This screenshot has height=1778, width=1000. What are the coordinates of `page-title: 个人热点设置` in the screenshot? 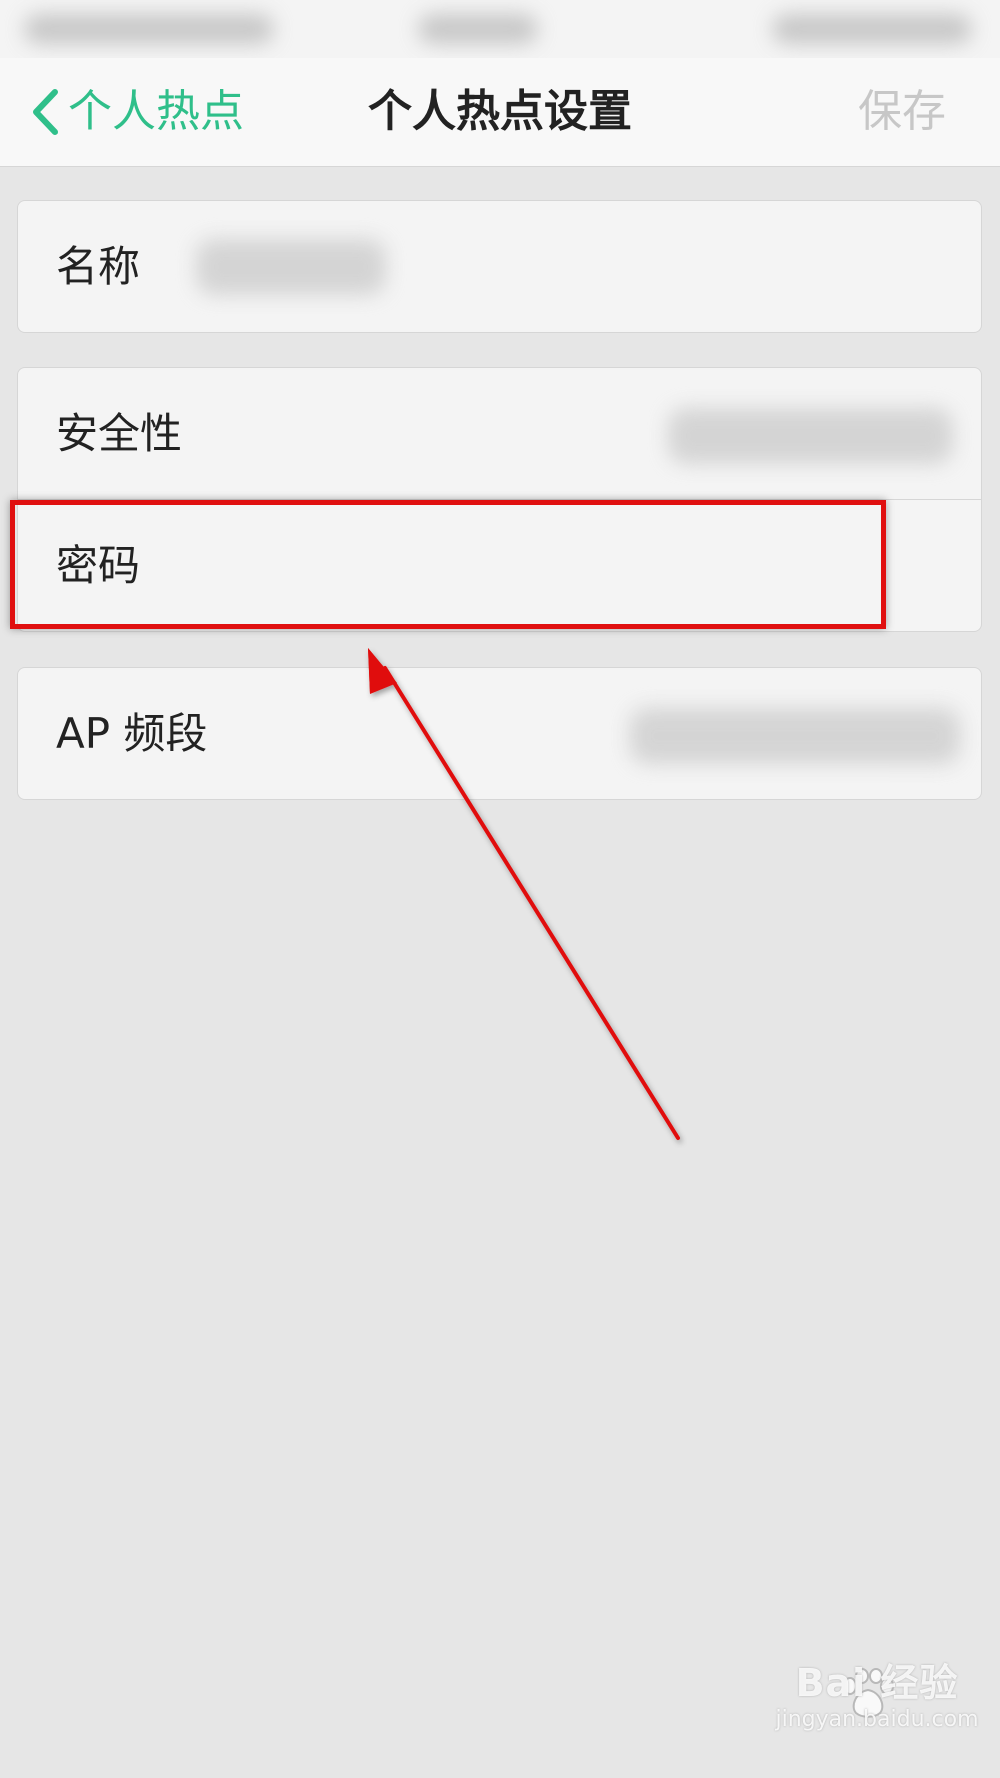 It's located at (500, 111).